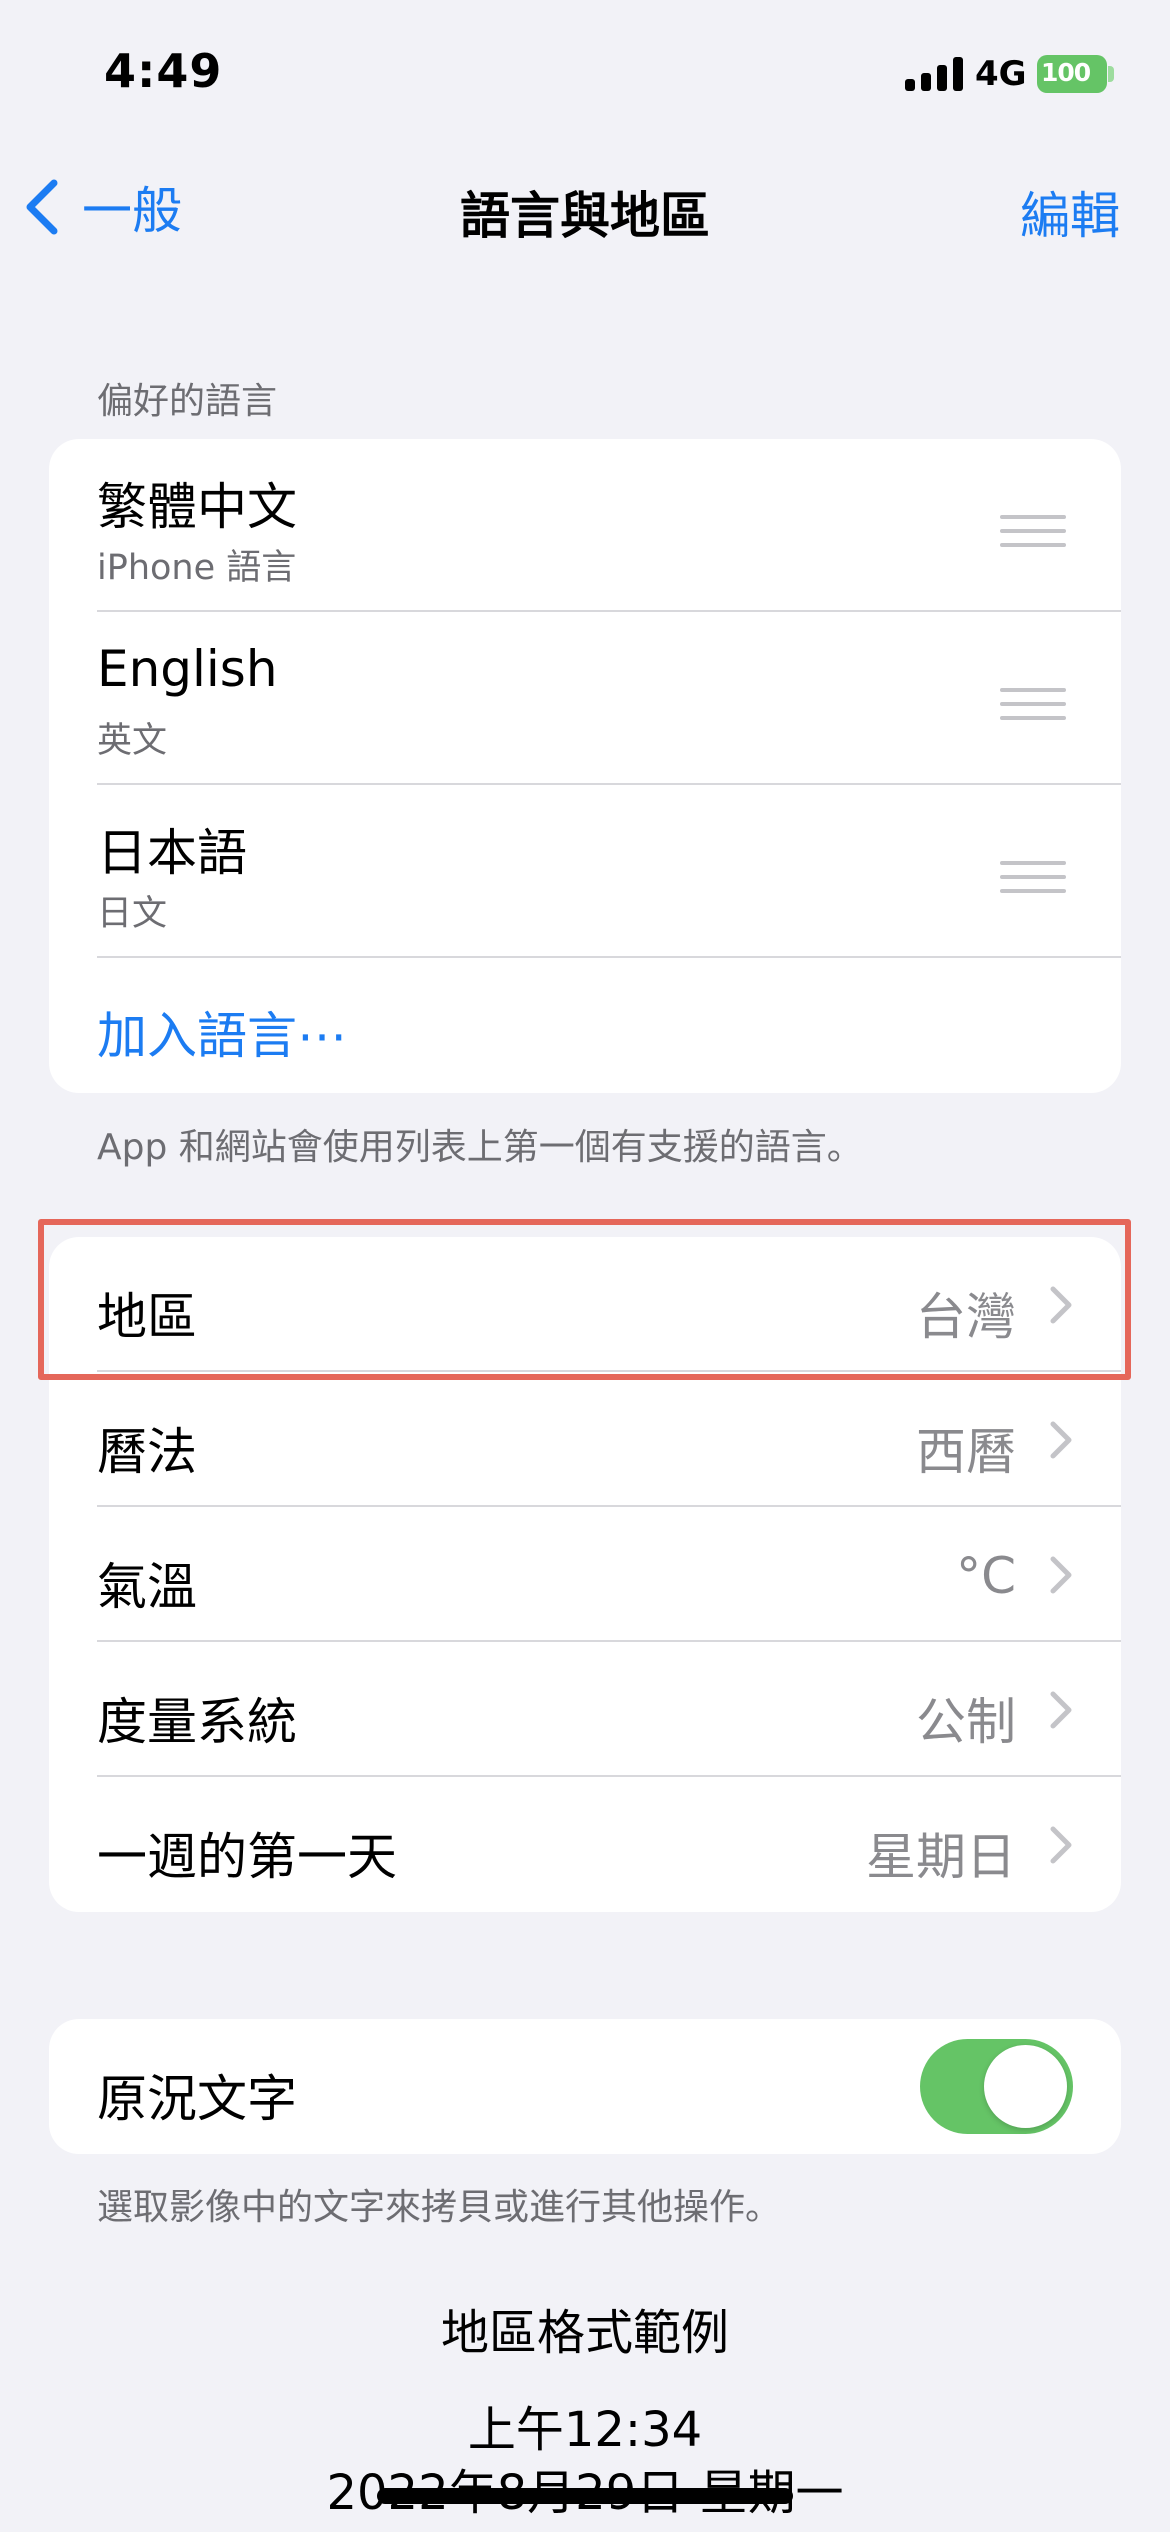 This screenshot has height=2532, width=1170. Describe the element at coordinates (197, 568) in the screenshot. I see `language-subtitle: iPhone 語言` at that location.